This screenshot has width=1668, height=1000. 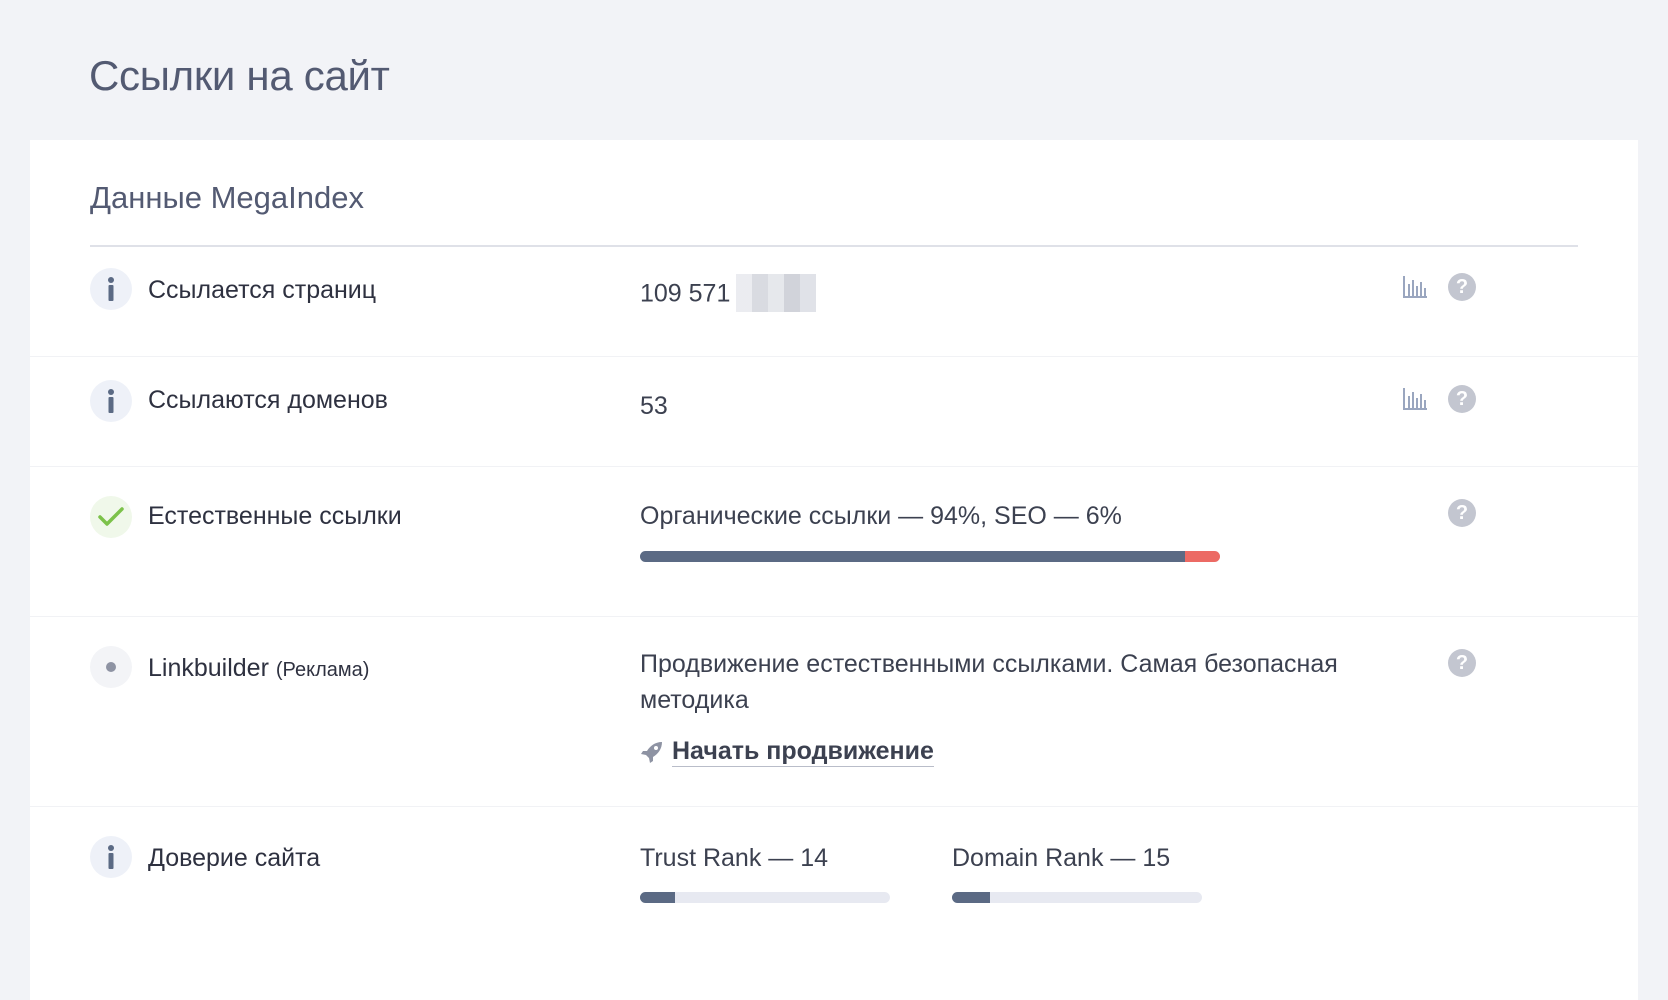 What do you see at coordinates (239, 75) in the screenshot?
I see `page-title: Ссылки на сайт` at bounding box center [239, 75].